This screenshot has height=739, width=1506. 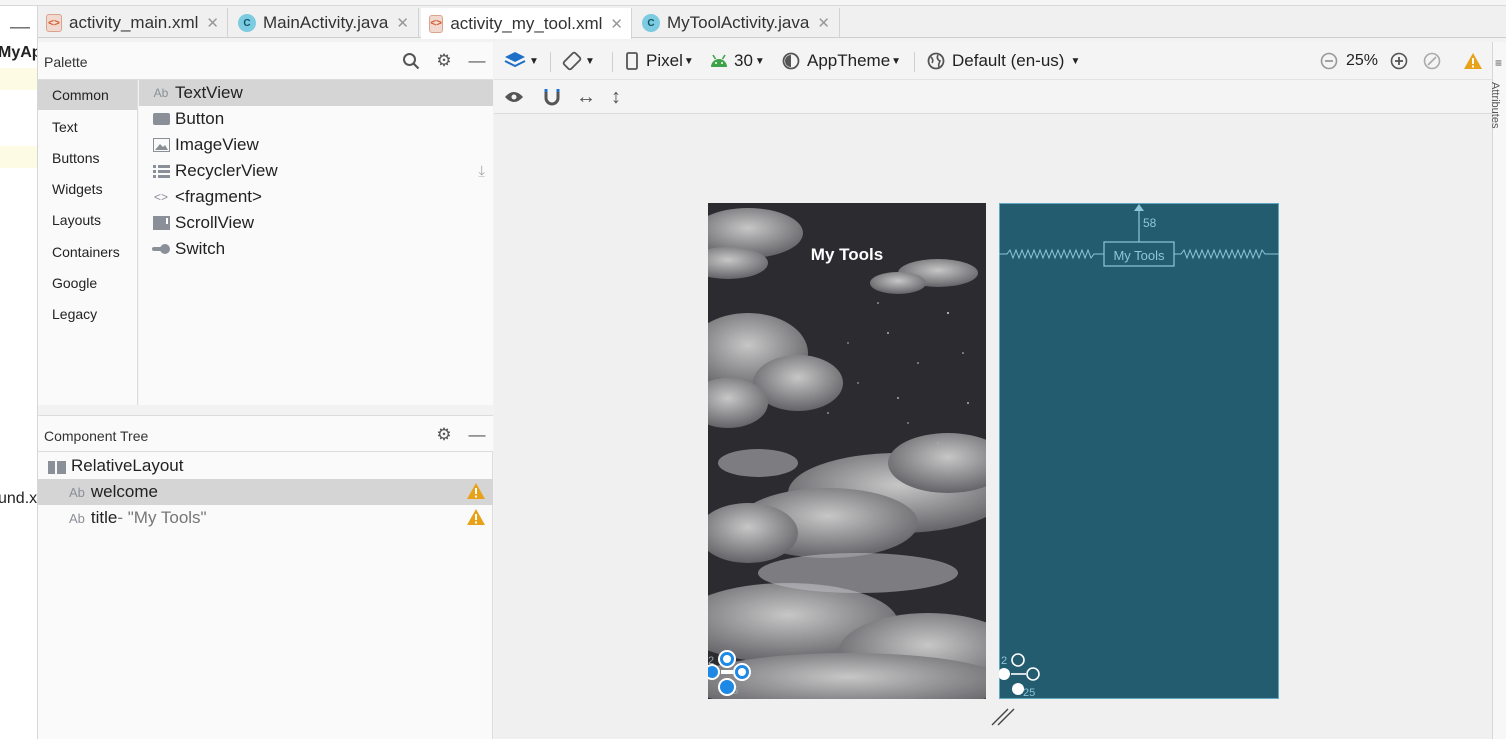 I want to click on widget-imageview: ImageView, so click(x=316, y=145).